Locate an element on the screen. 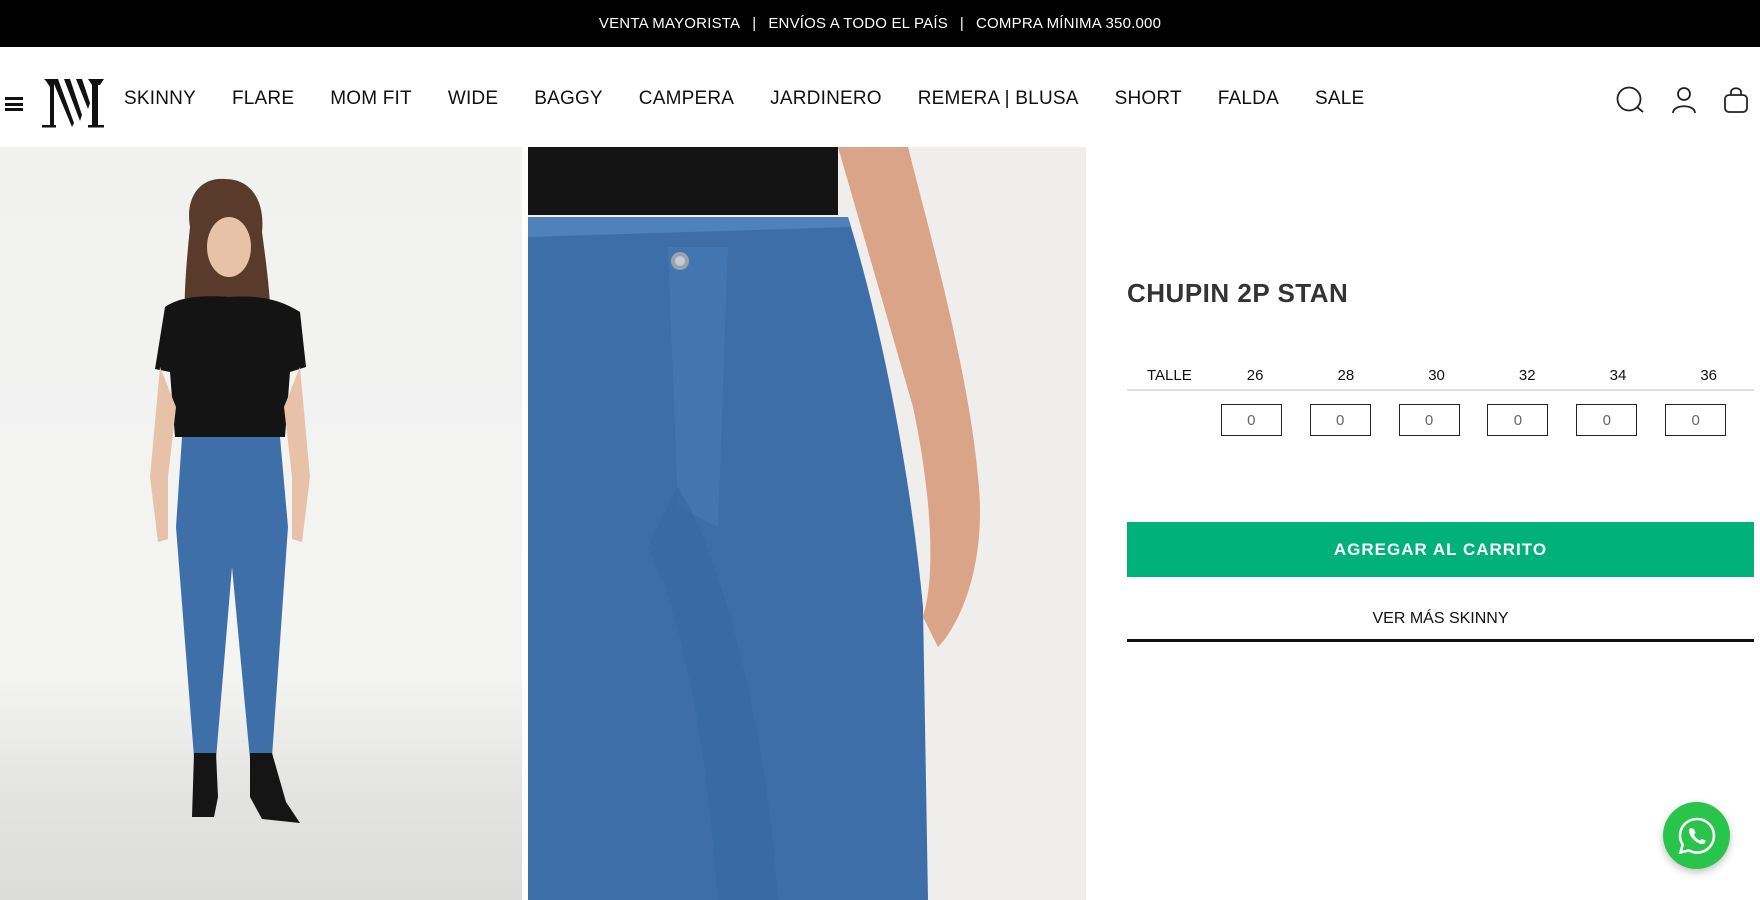 The height and width of the screenshot is (900, 1760). size-option: 36 is located at coordinates (1708, 375).